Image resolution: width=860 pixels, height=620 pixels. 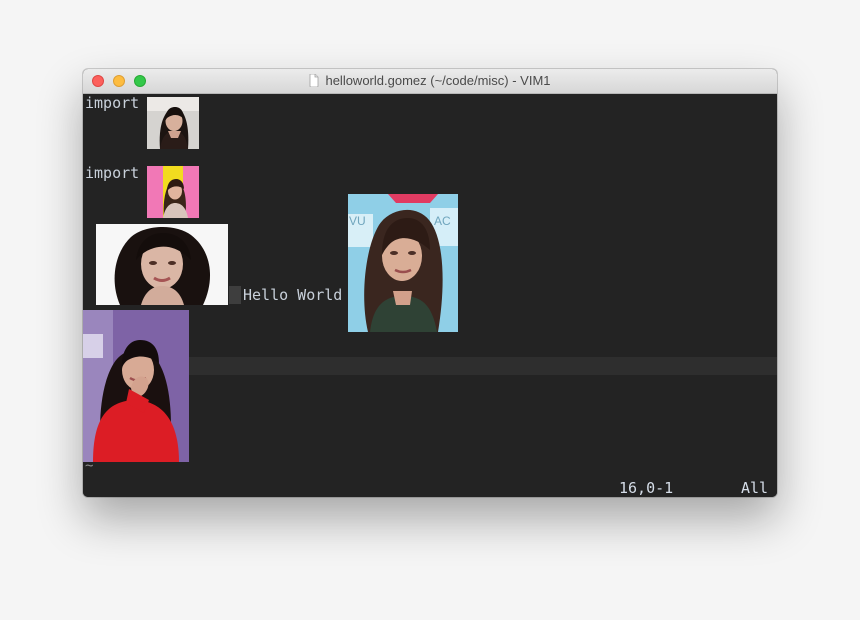 I want to click on window-title-area: helloworld.gomez (~/code/misc) - VIM1, so click(x=430, y=81).